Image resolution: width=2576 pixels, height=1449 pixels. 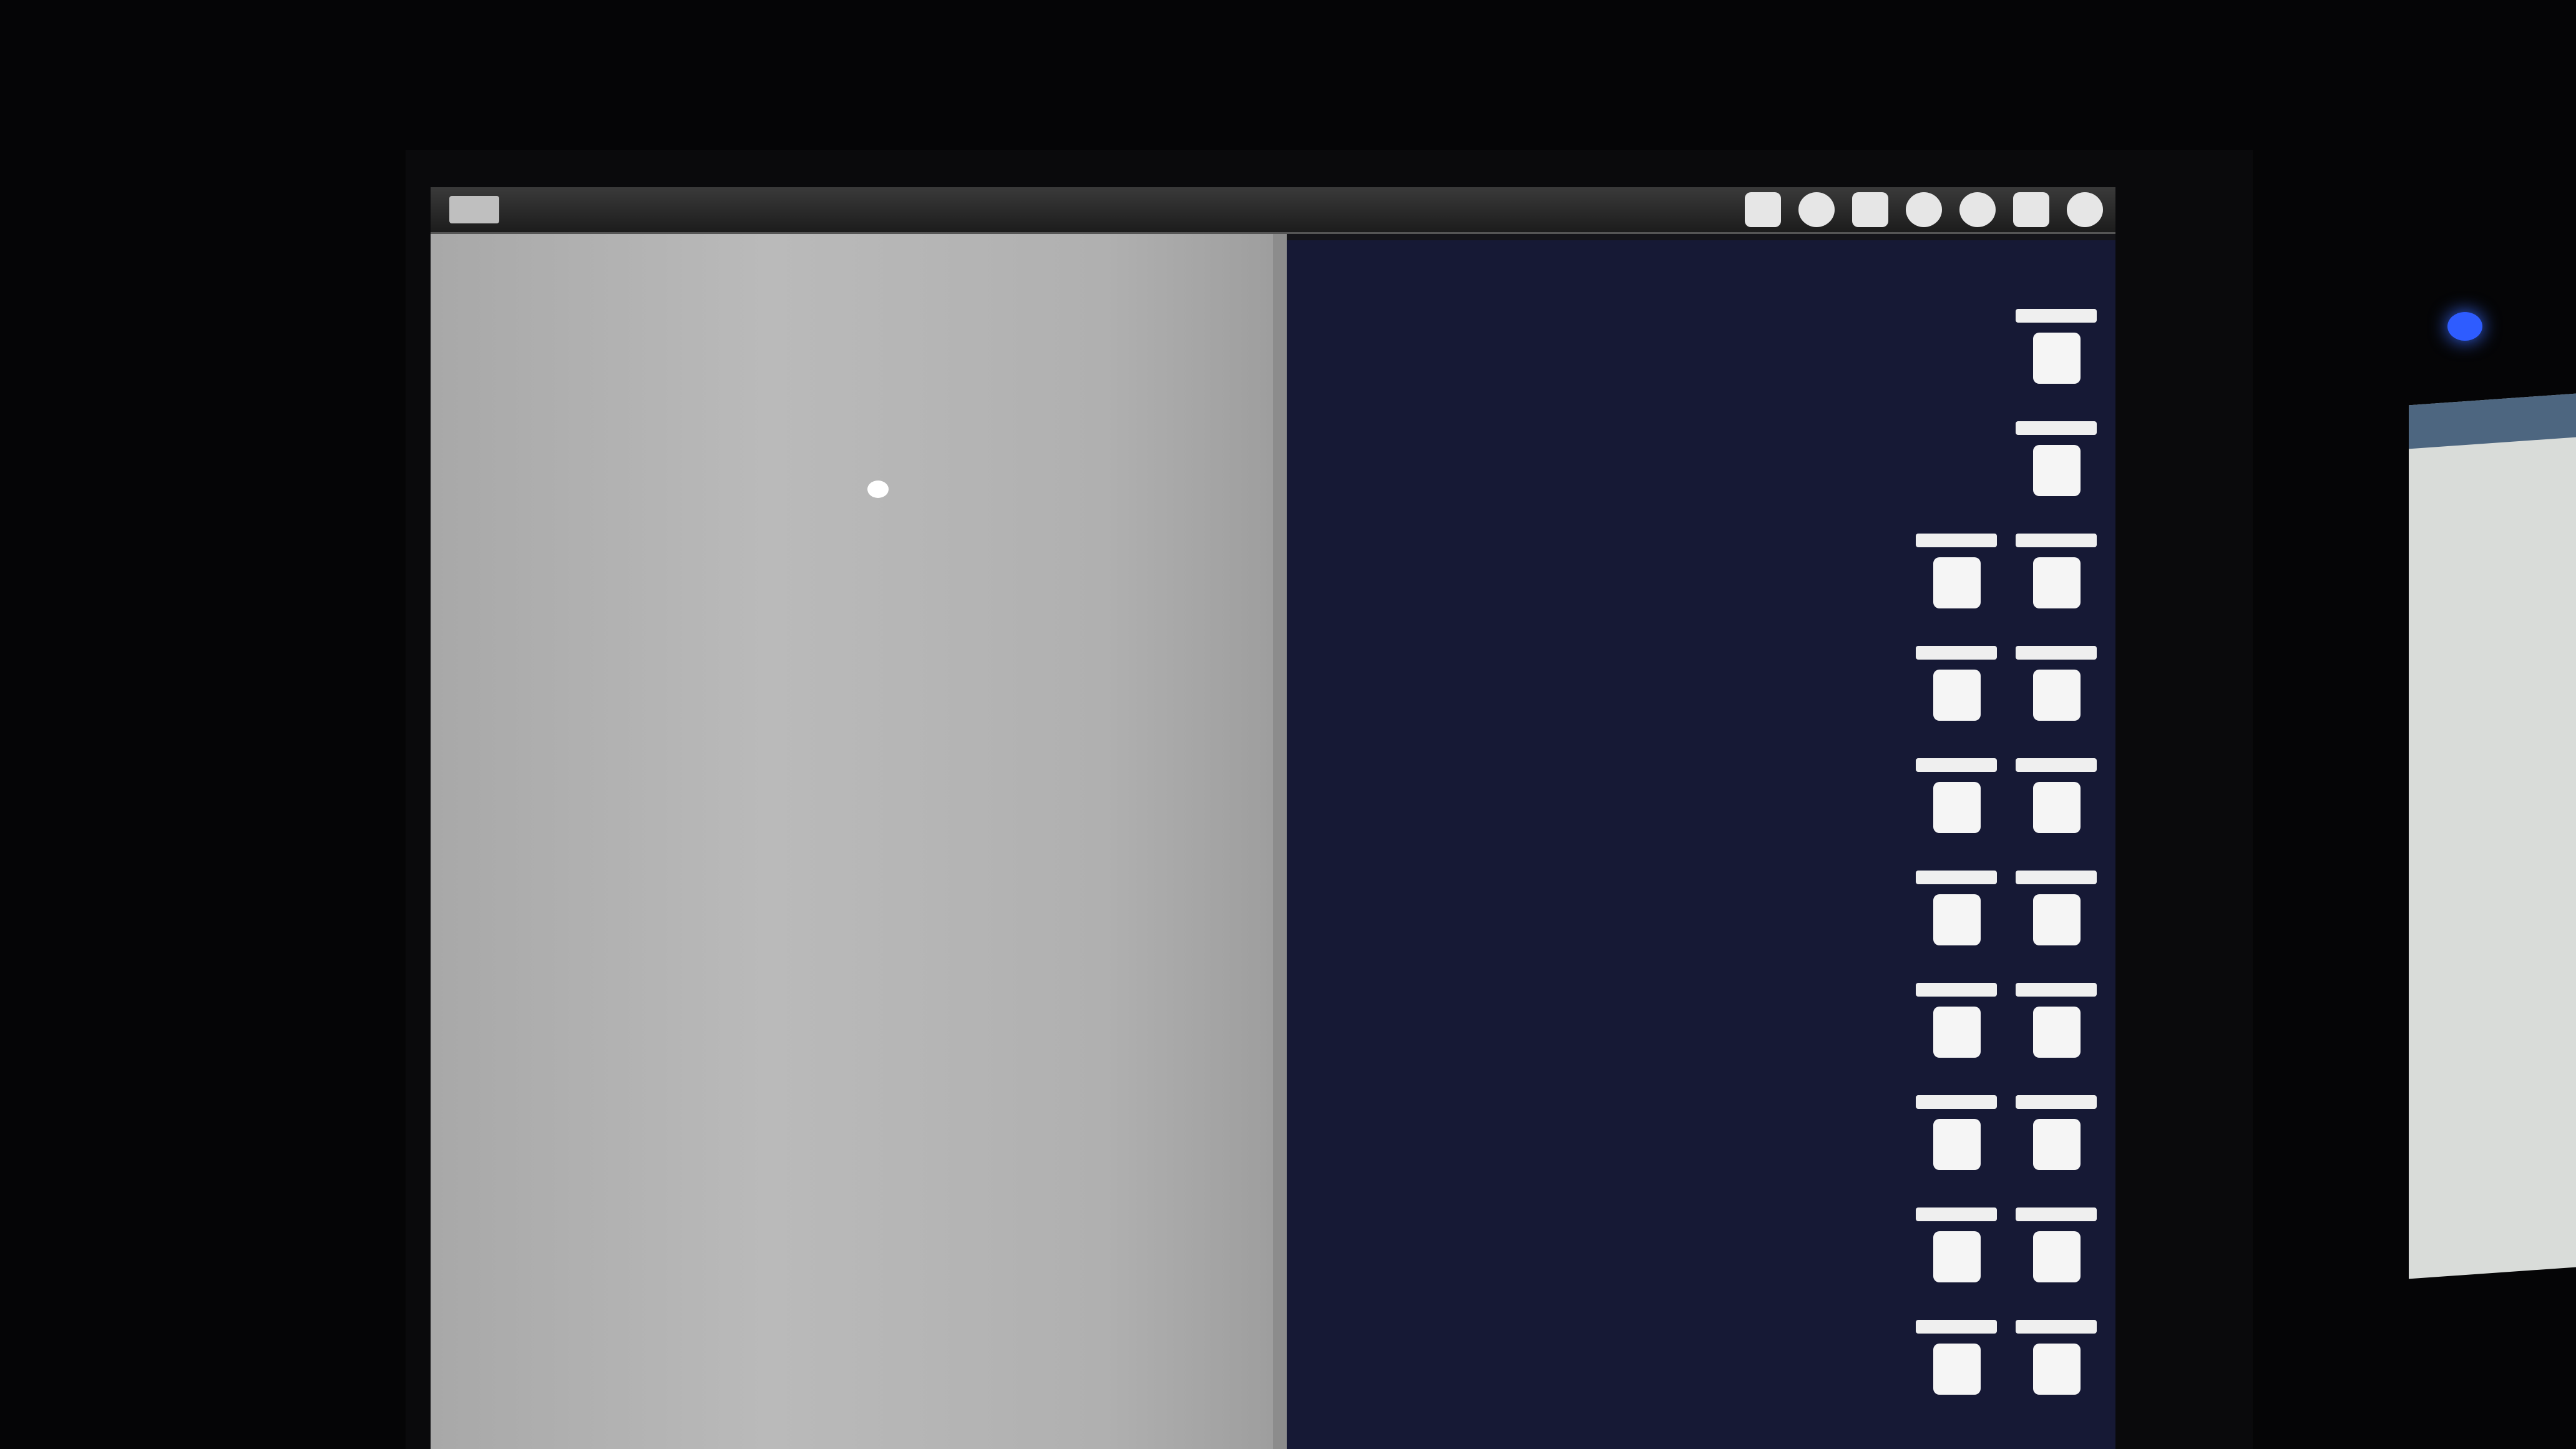 What do you see at coordinates (2492, 421) in the screenshot?
I see `second-monitor-titlebar` at bounding box center [2492, 421].